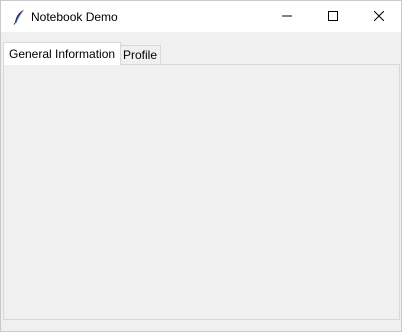  I want to click on title-bar: Notebook Demo, so click(201, 16).